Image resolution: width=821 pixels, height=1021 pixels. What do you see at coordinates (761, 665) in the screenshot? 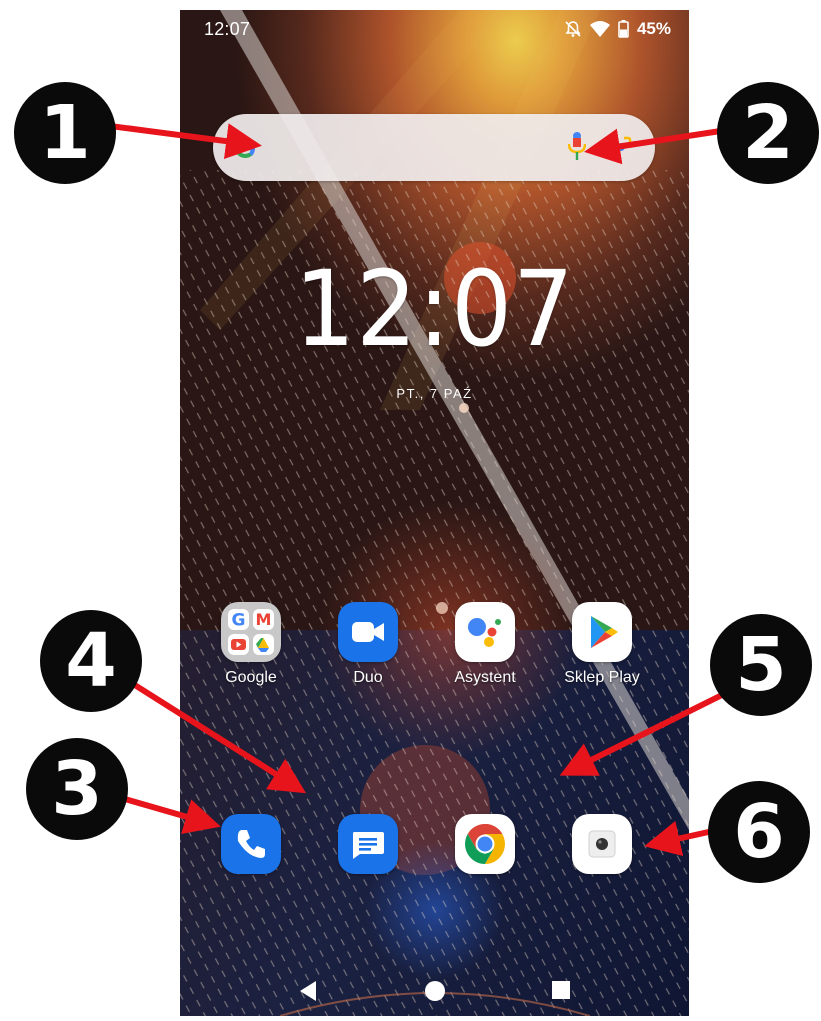
I see `callout-5: 5` at bounding box center [761, 665].